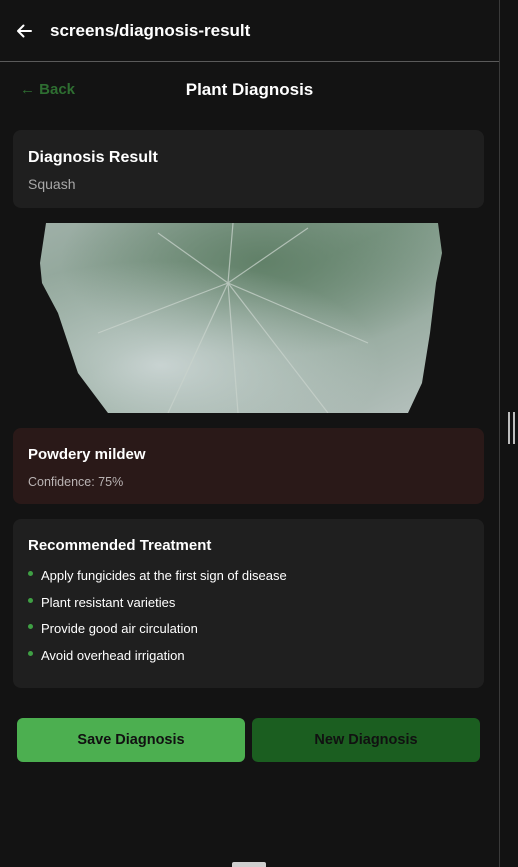 The width and height of the screenshot is (518, 867). I want to click on save-diagnosis-button: Save Diagnosis, so click(131, 740).